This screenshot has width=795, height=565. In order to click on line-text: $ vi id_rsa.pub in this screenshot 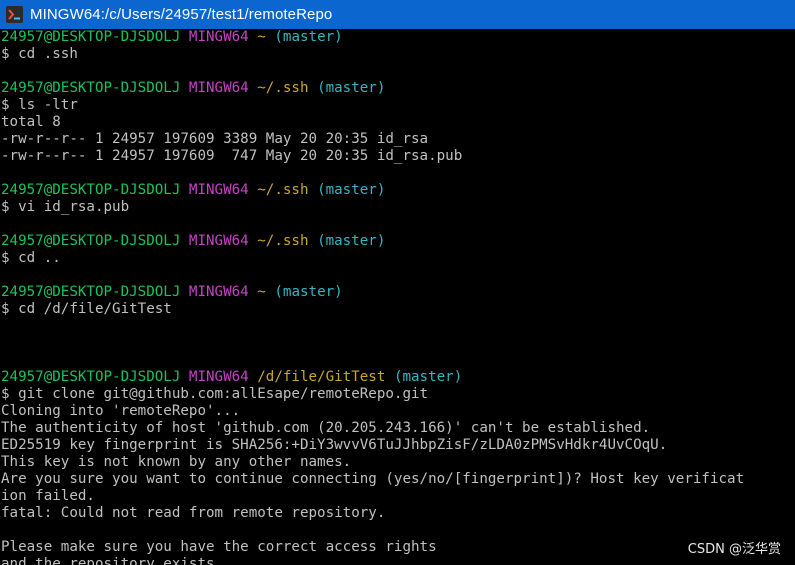, I will do `click(65, 207)`.